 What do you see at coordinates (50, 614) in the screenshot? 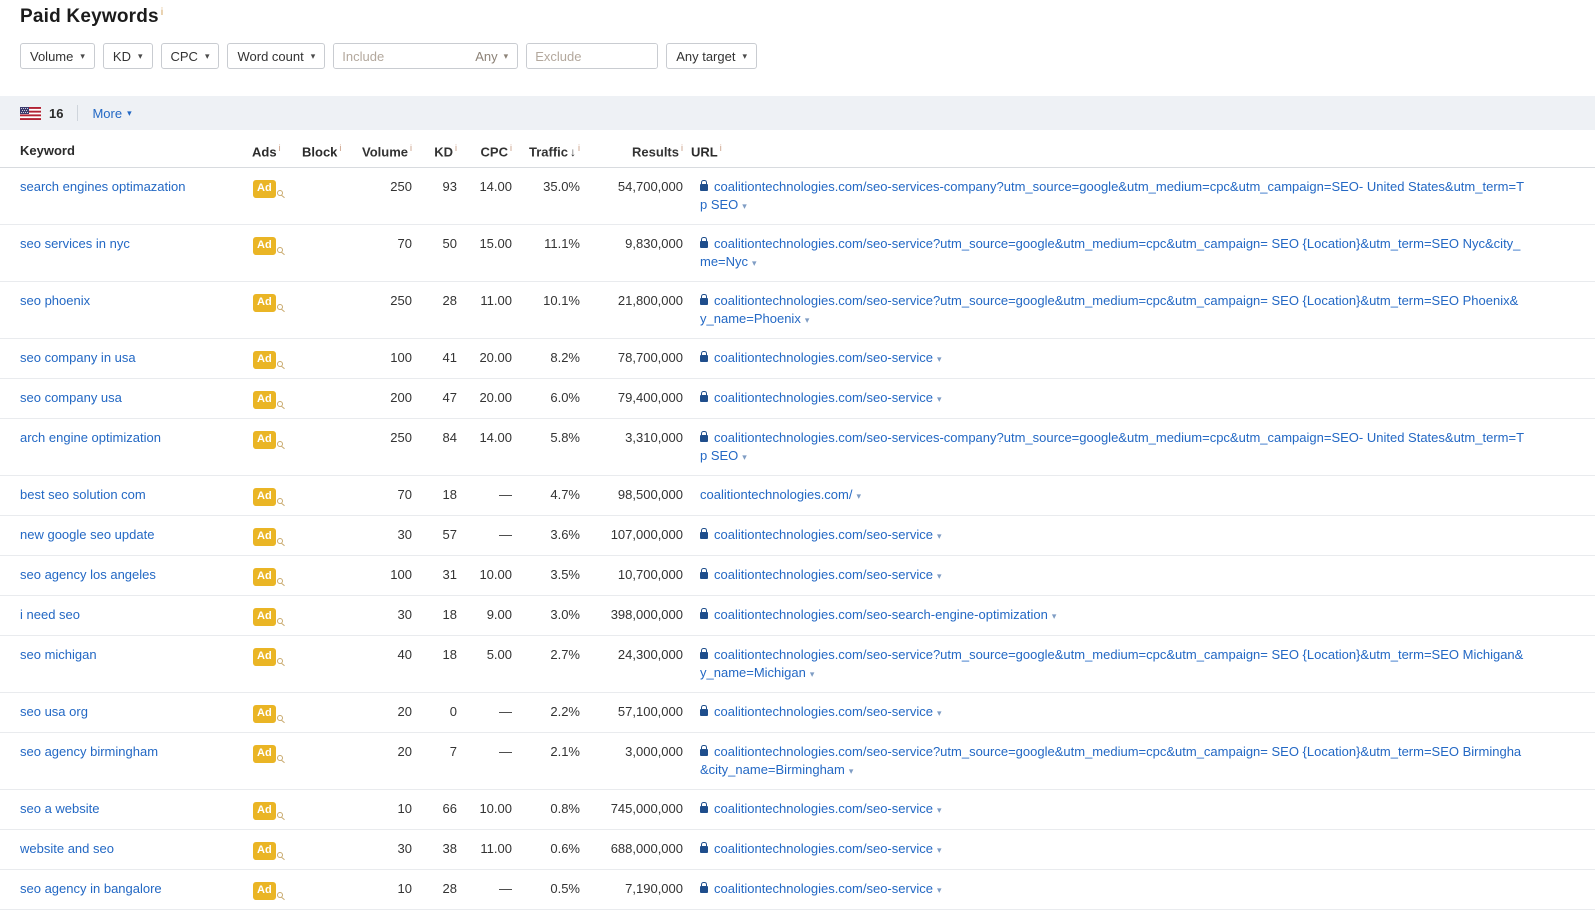
I see `keyword-link: i need seo` at bounding box center [50, 614].